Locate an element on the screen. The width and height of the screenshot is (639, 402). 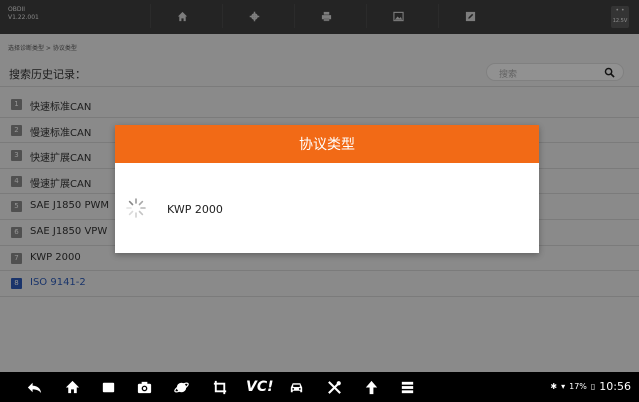
home-icon is located at coordinates (72, 386).